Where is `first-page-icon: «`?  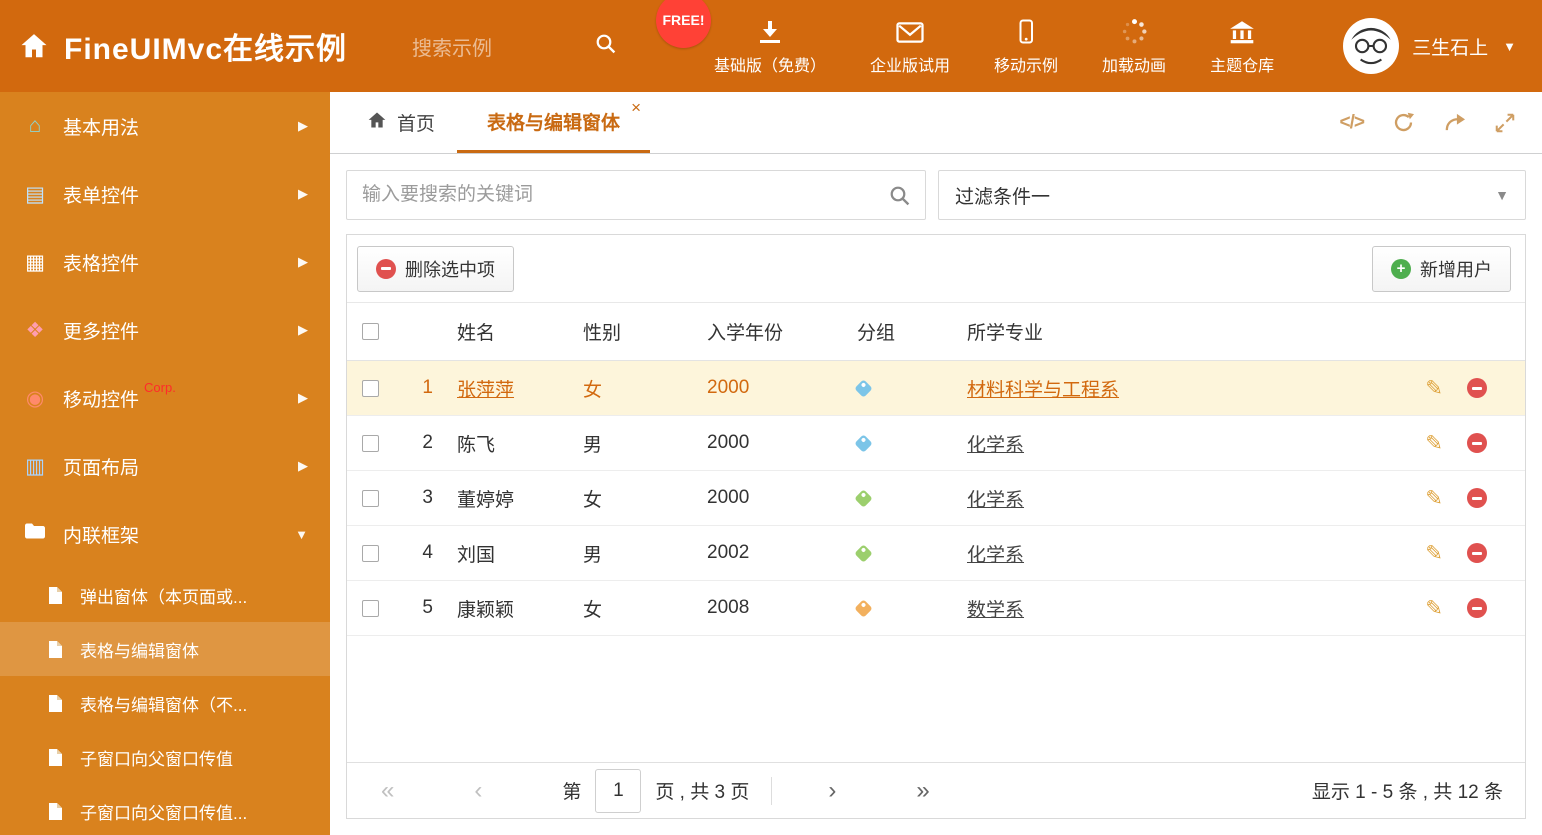
first-page-icon: « is located at coordinates (387, 790).